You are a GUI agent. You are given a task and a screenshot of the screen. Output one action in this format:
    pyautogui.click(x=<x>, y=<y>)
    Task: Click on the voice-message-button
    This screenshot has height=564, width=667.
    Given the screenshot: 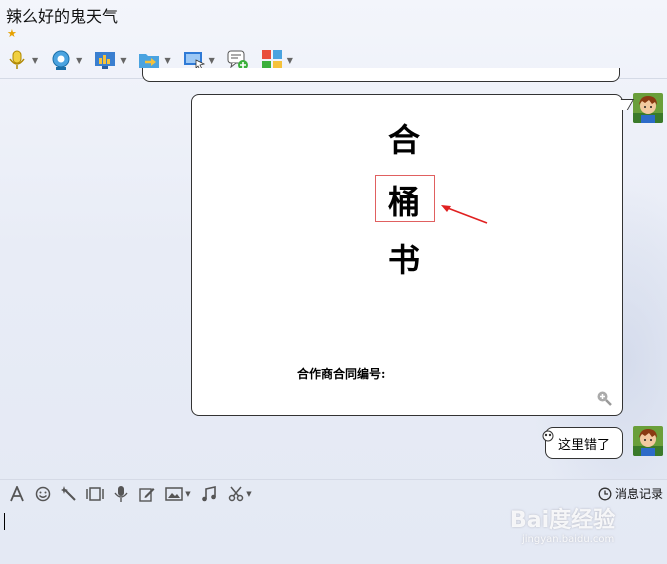 What is the action you would take?
    pyautogui.click(x=121, y=494)
    